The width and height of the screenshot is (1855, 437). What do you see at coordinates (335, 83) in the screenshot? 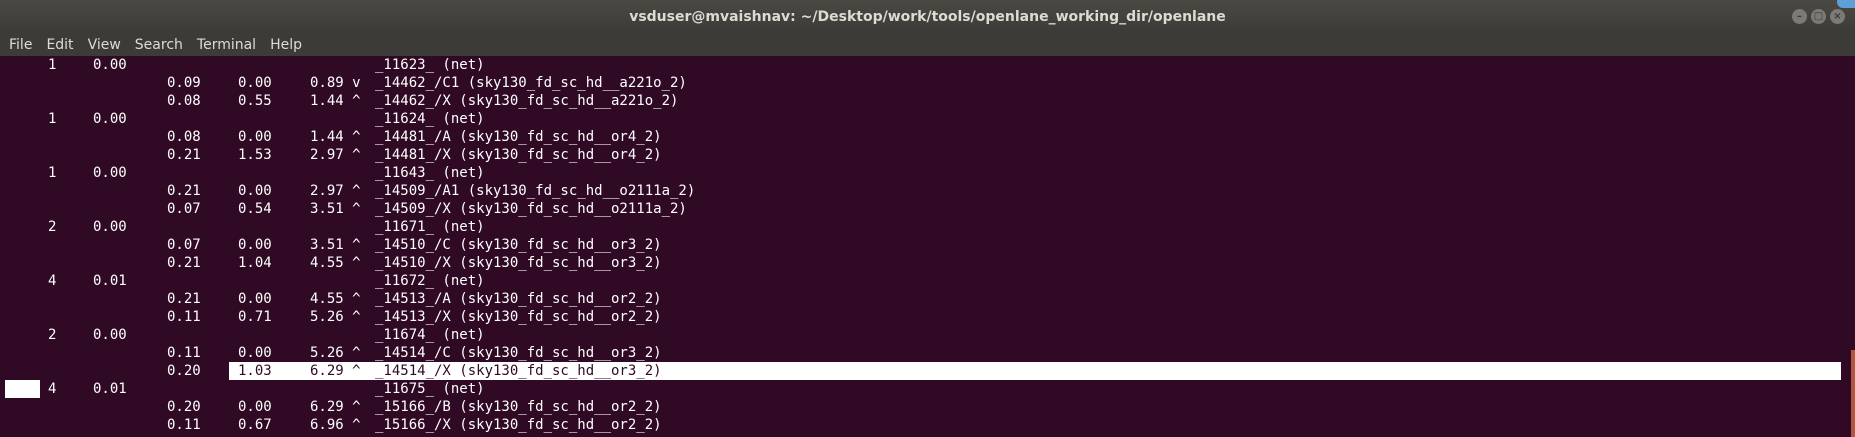
I see `time-value: 0.89 v` at bounding box center [335, 83].